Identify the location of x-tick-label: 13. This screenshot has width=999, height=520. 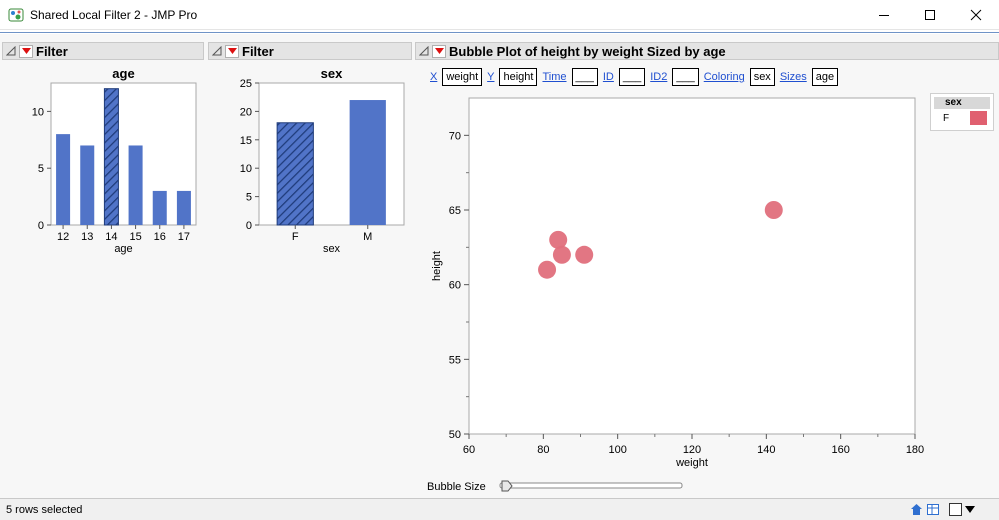
(87, 237).